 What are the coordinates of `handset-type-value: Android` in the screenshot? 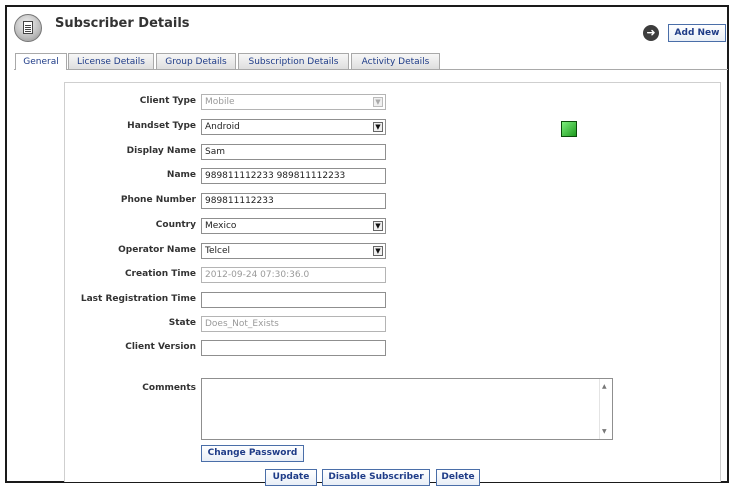 It's located at (222, 127).